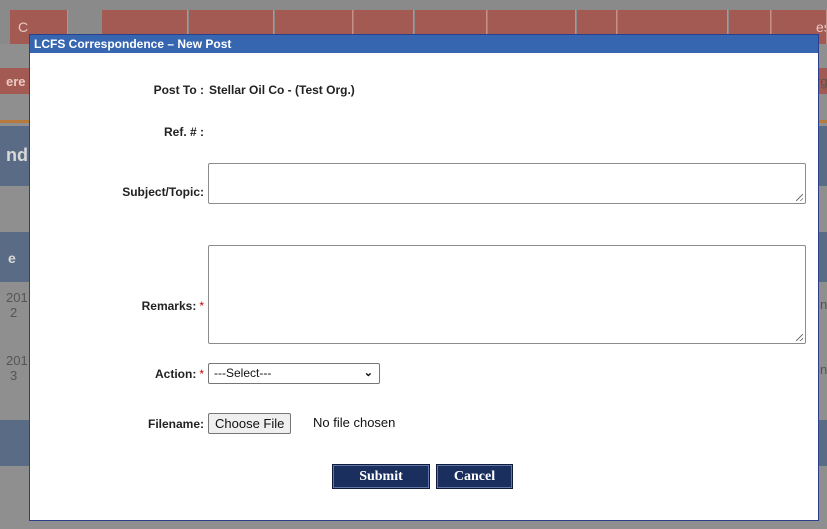  Describe the element at coordinates (169, 306) in the screenshot. I see `remarks-label-text: Remarks:` at that location.